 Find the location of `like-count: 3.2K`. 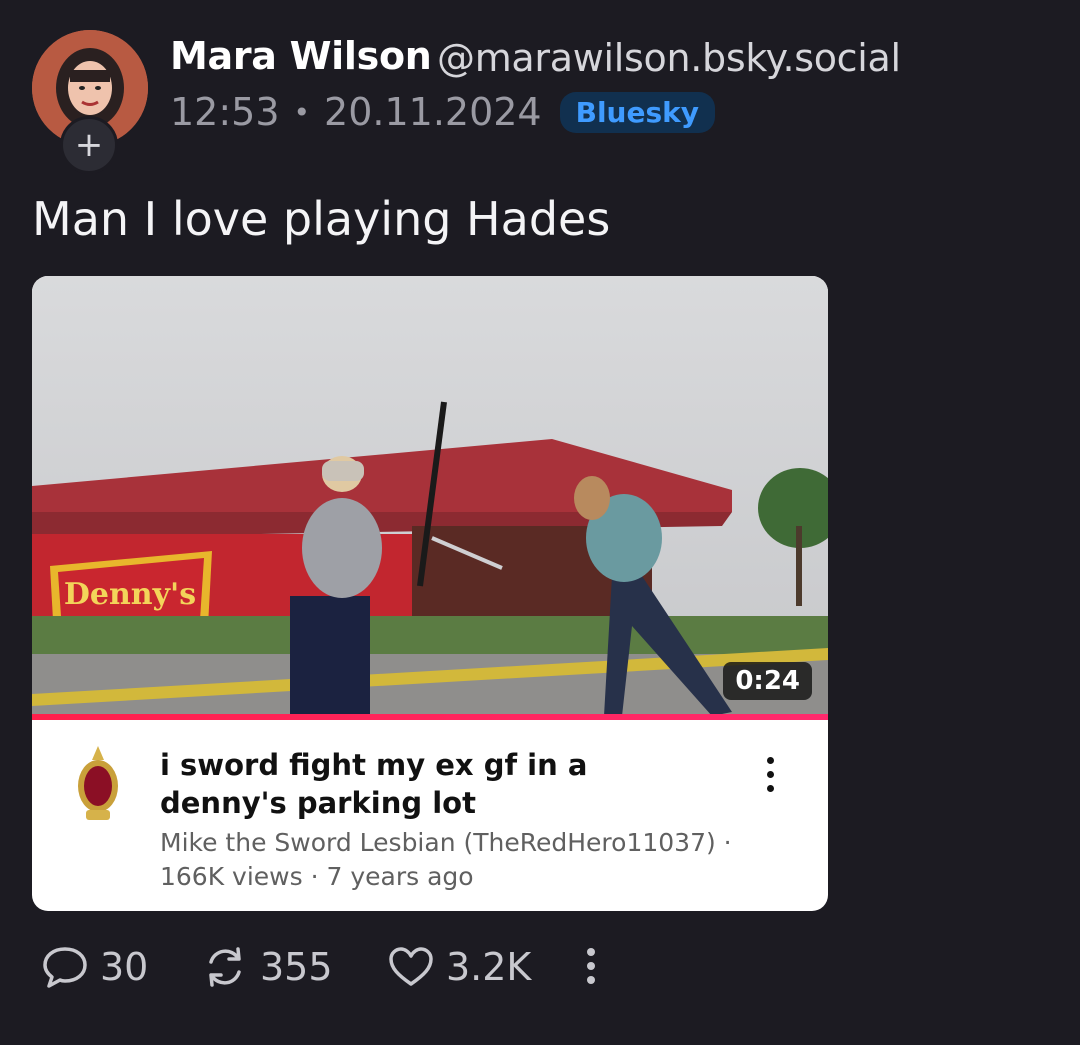

like-count: 3.2K is located at coordinates (489, 967).